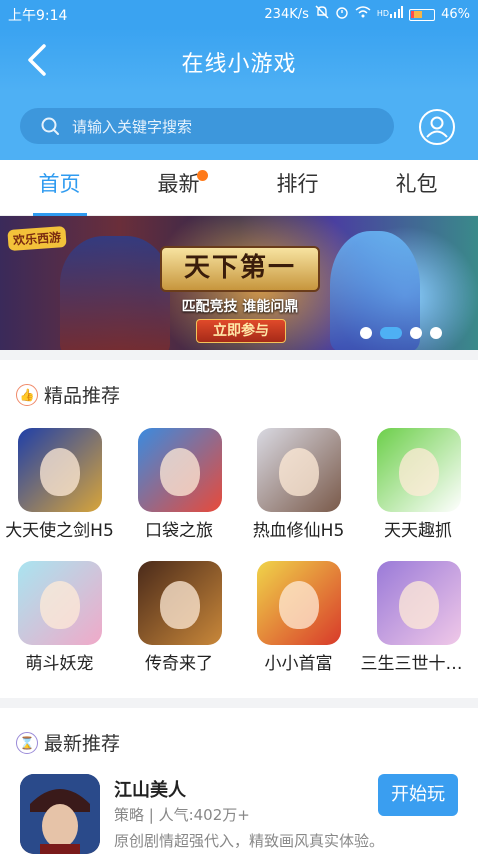 Image resolution: width=478 pixels, height=854 pixels. I want to click on tab-gifts-label: 礼包, so click(416, 184).